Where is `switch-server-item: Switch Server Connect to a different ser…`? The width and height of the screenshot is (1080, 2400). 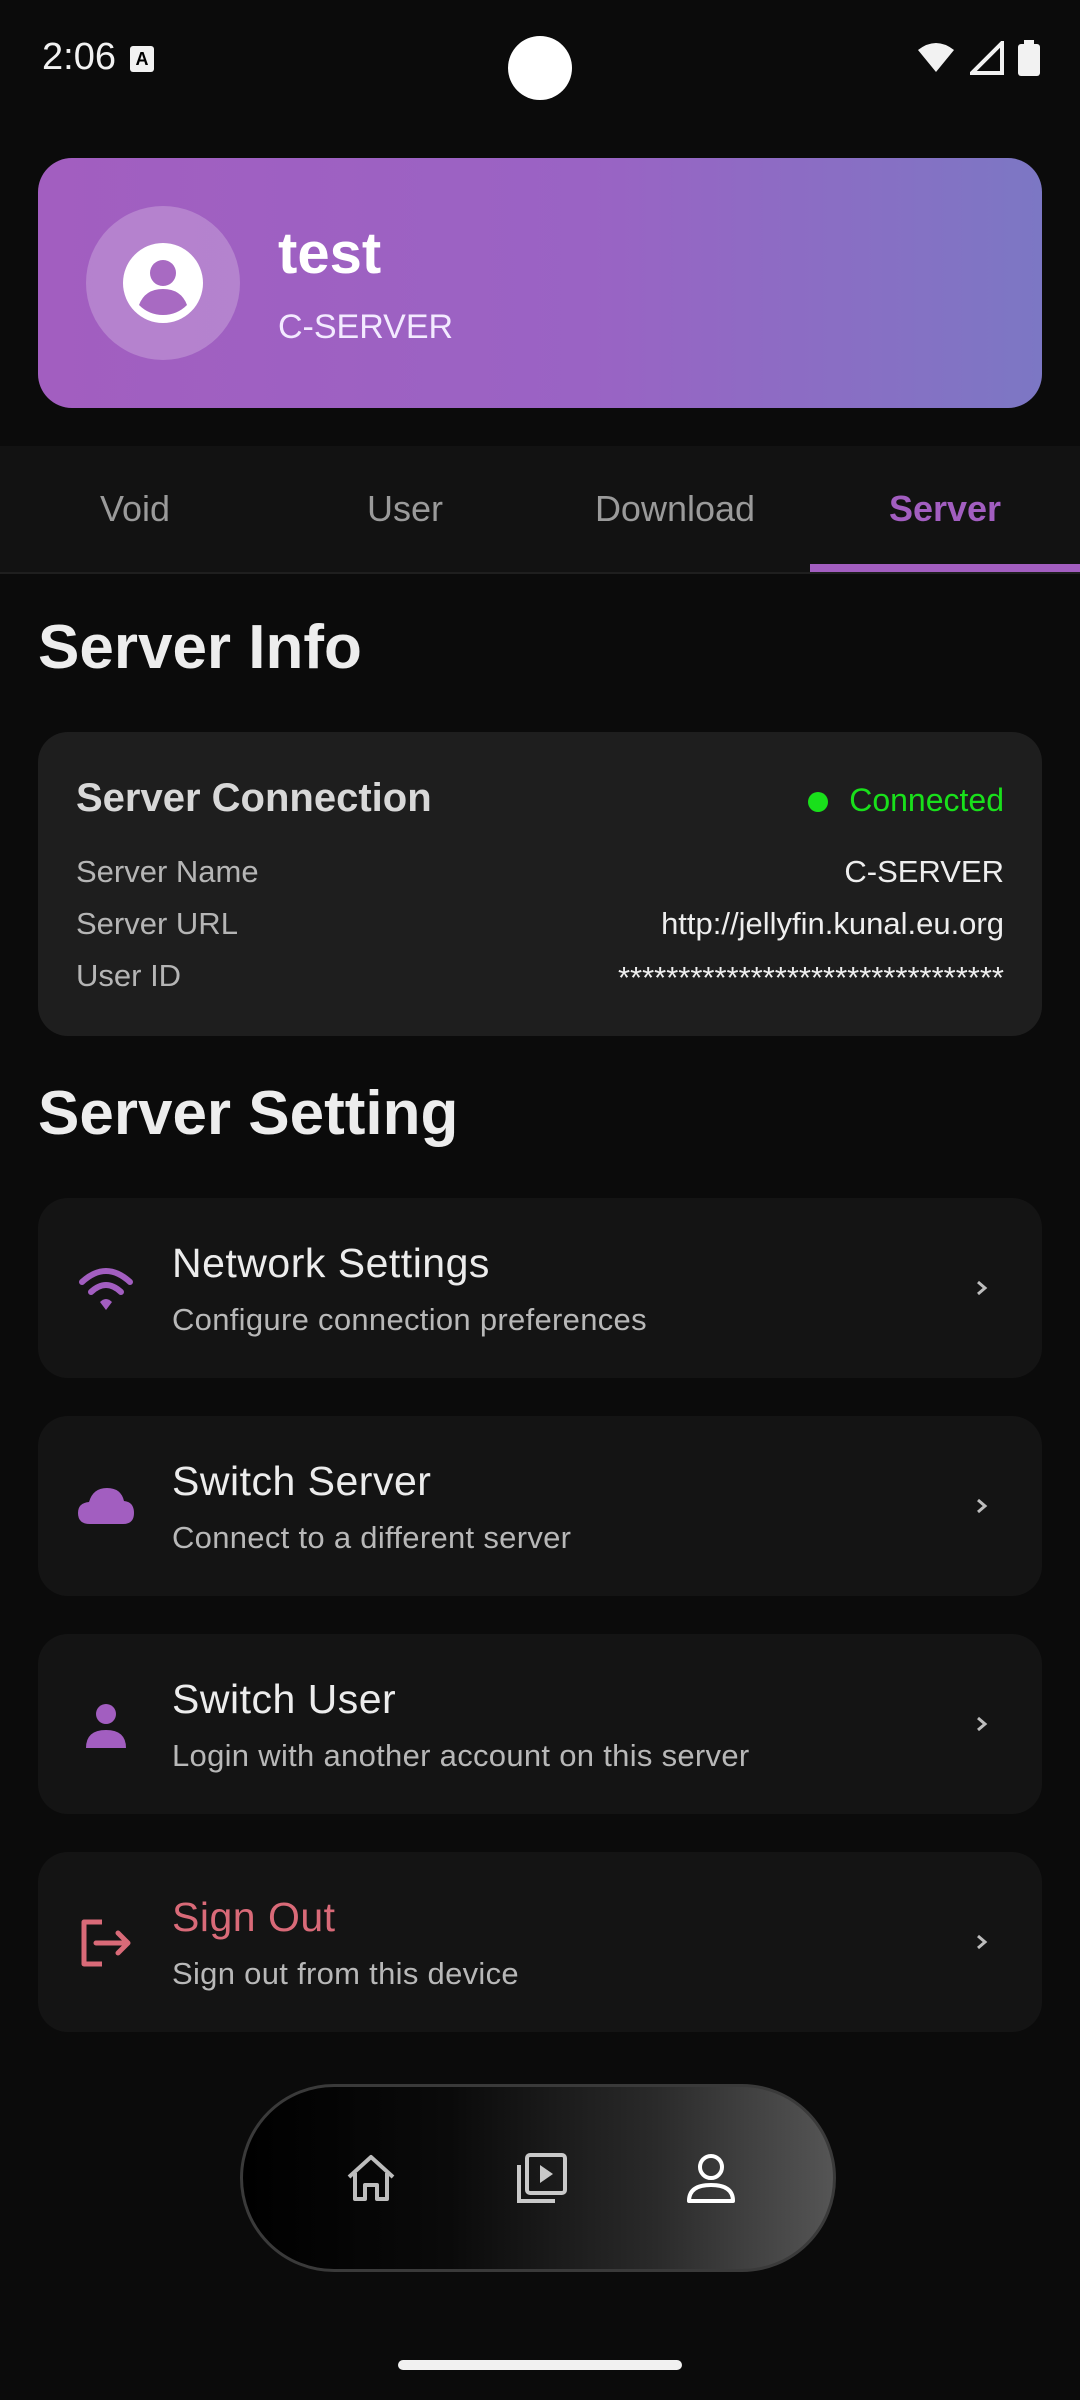 switch-server-item: Switch Server Connect to a different ser… is located at coordinates (540, 1506).